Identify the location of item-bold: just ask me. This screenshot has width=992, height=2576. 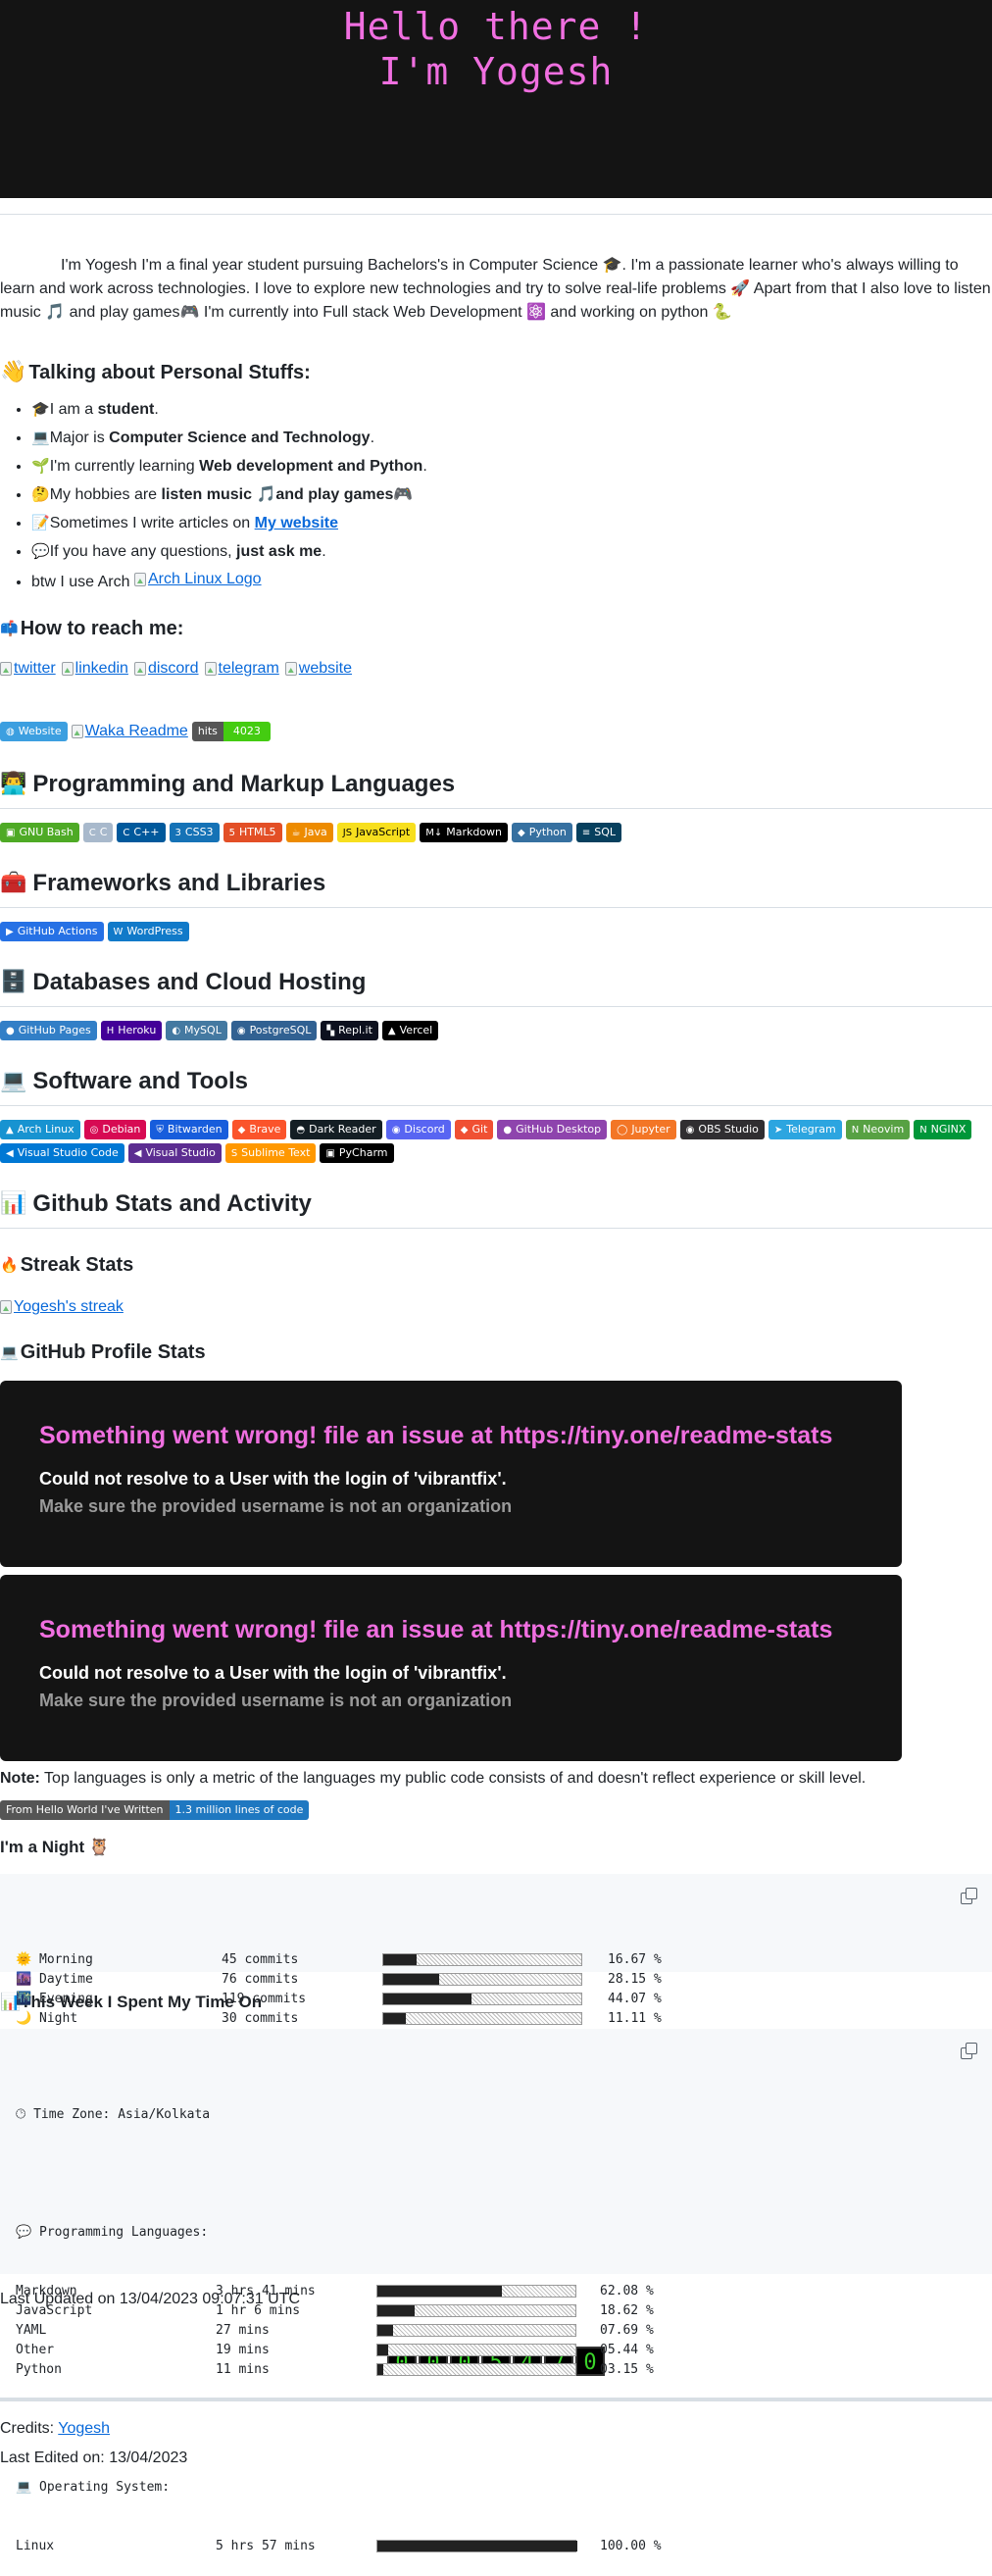
(279, 552).